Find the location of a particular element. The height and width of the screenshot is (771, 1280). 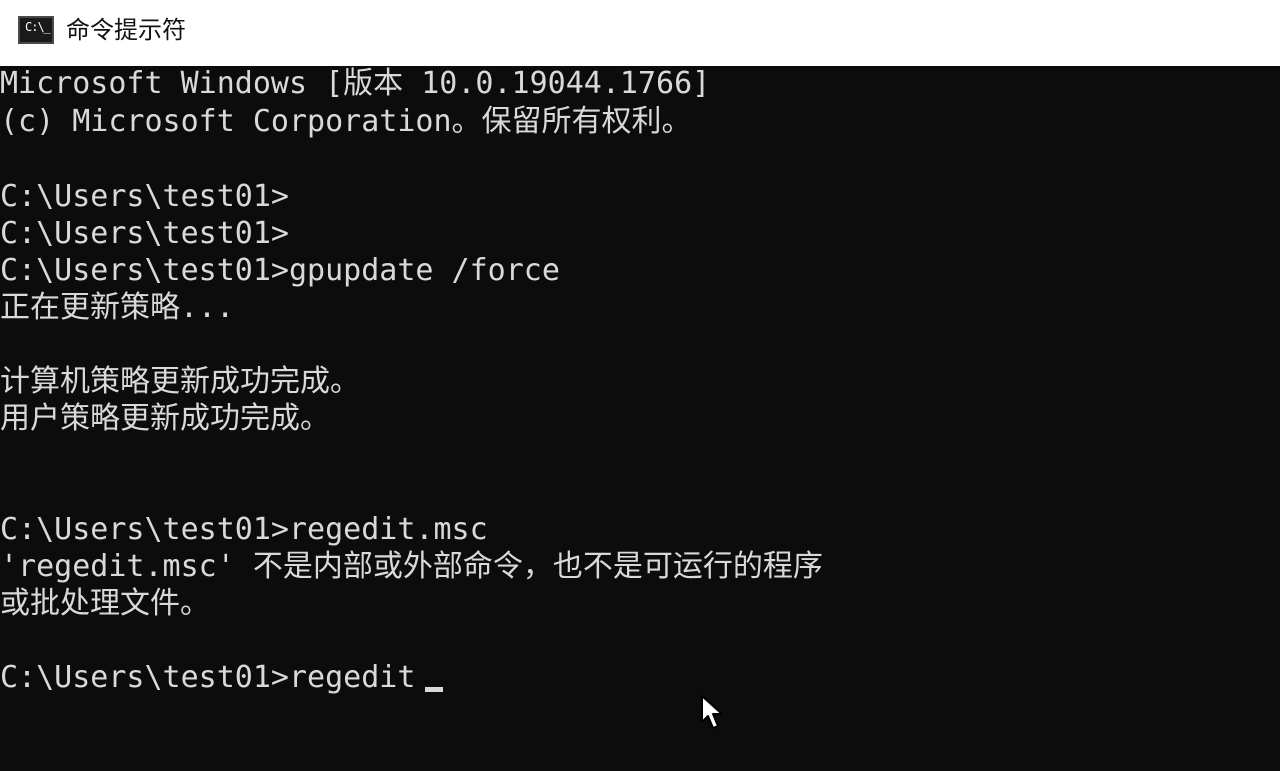

window-title: 命令提示符 is located at coordinates (126, 30).